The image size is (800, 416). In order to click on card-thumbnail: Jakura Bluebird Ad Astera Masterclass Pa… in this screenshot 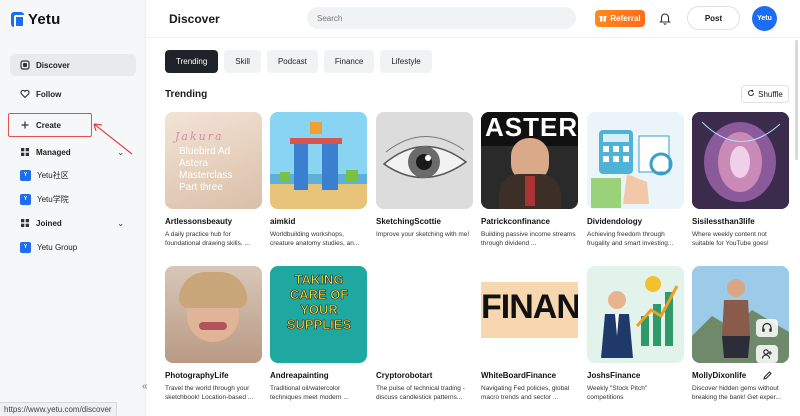, I will do `click(213, 160)`.